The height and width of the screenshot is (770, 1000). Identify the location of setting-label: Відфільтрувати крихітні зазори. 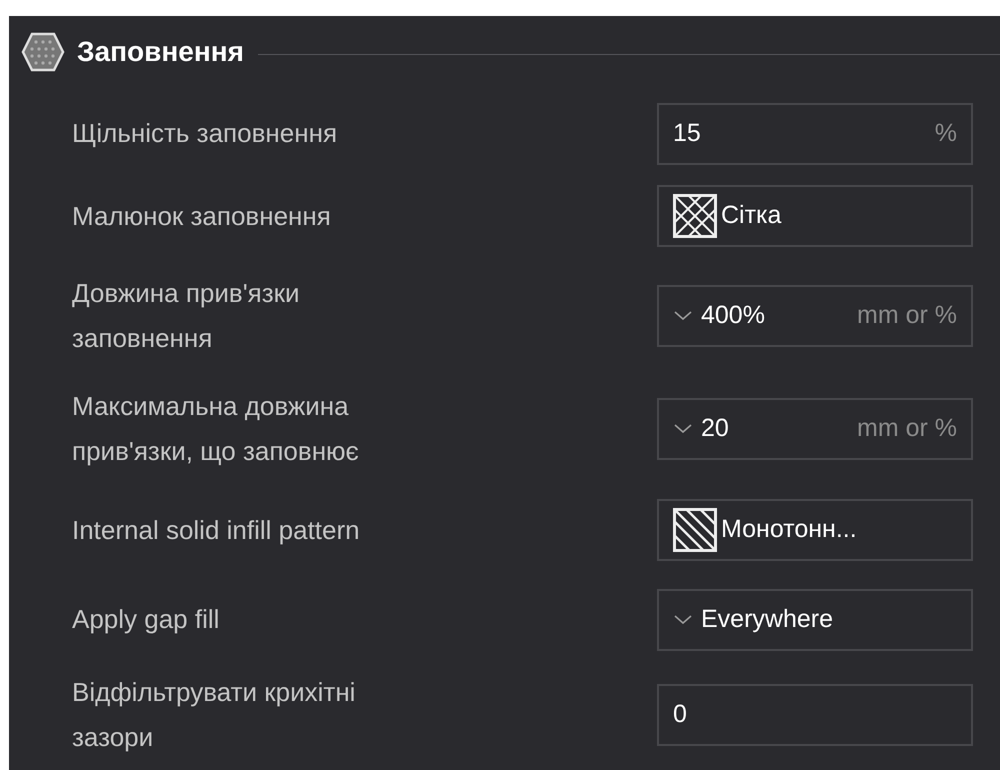
(214, 715).